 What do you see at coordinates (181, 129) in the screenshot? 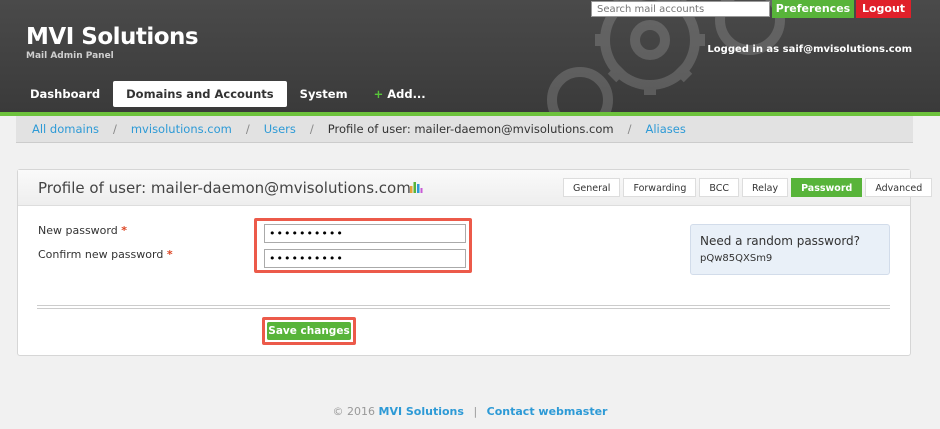
I see `breadcrumb-domain: mvisolutions.com` at bounding box center [181, 129].